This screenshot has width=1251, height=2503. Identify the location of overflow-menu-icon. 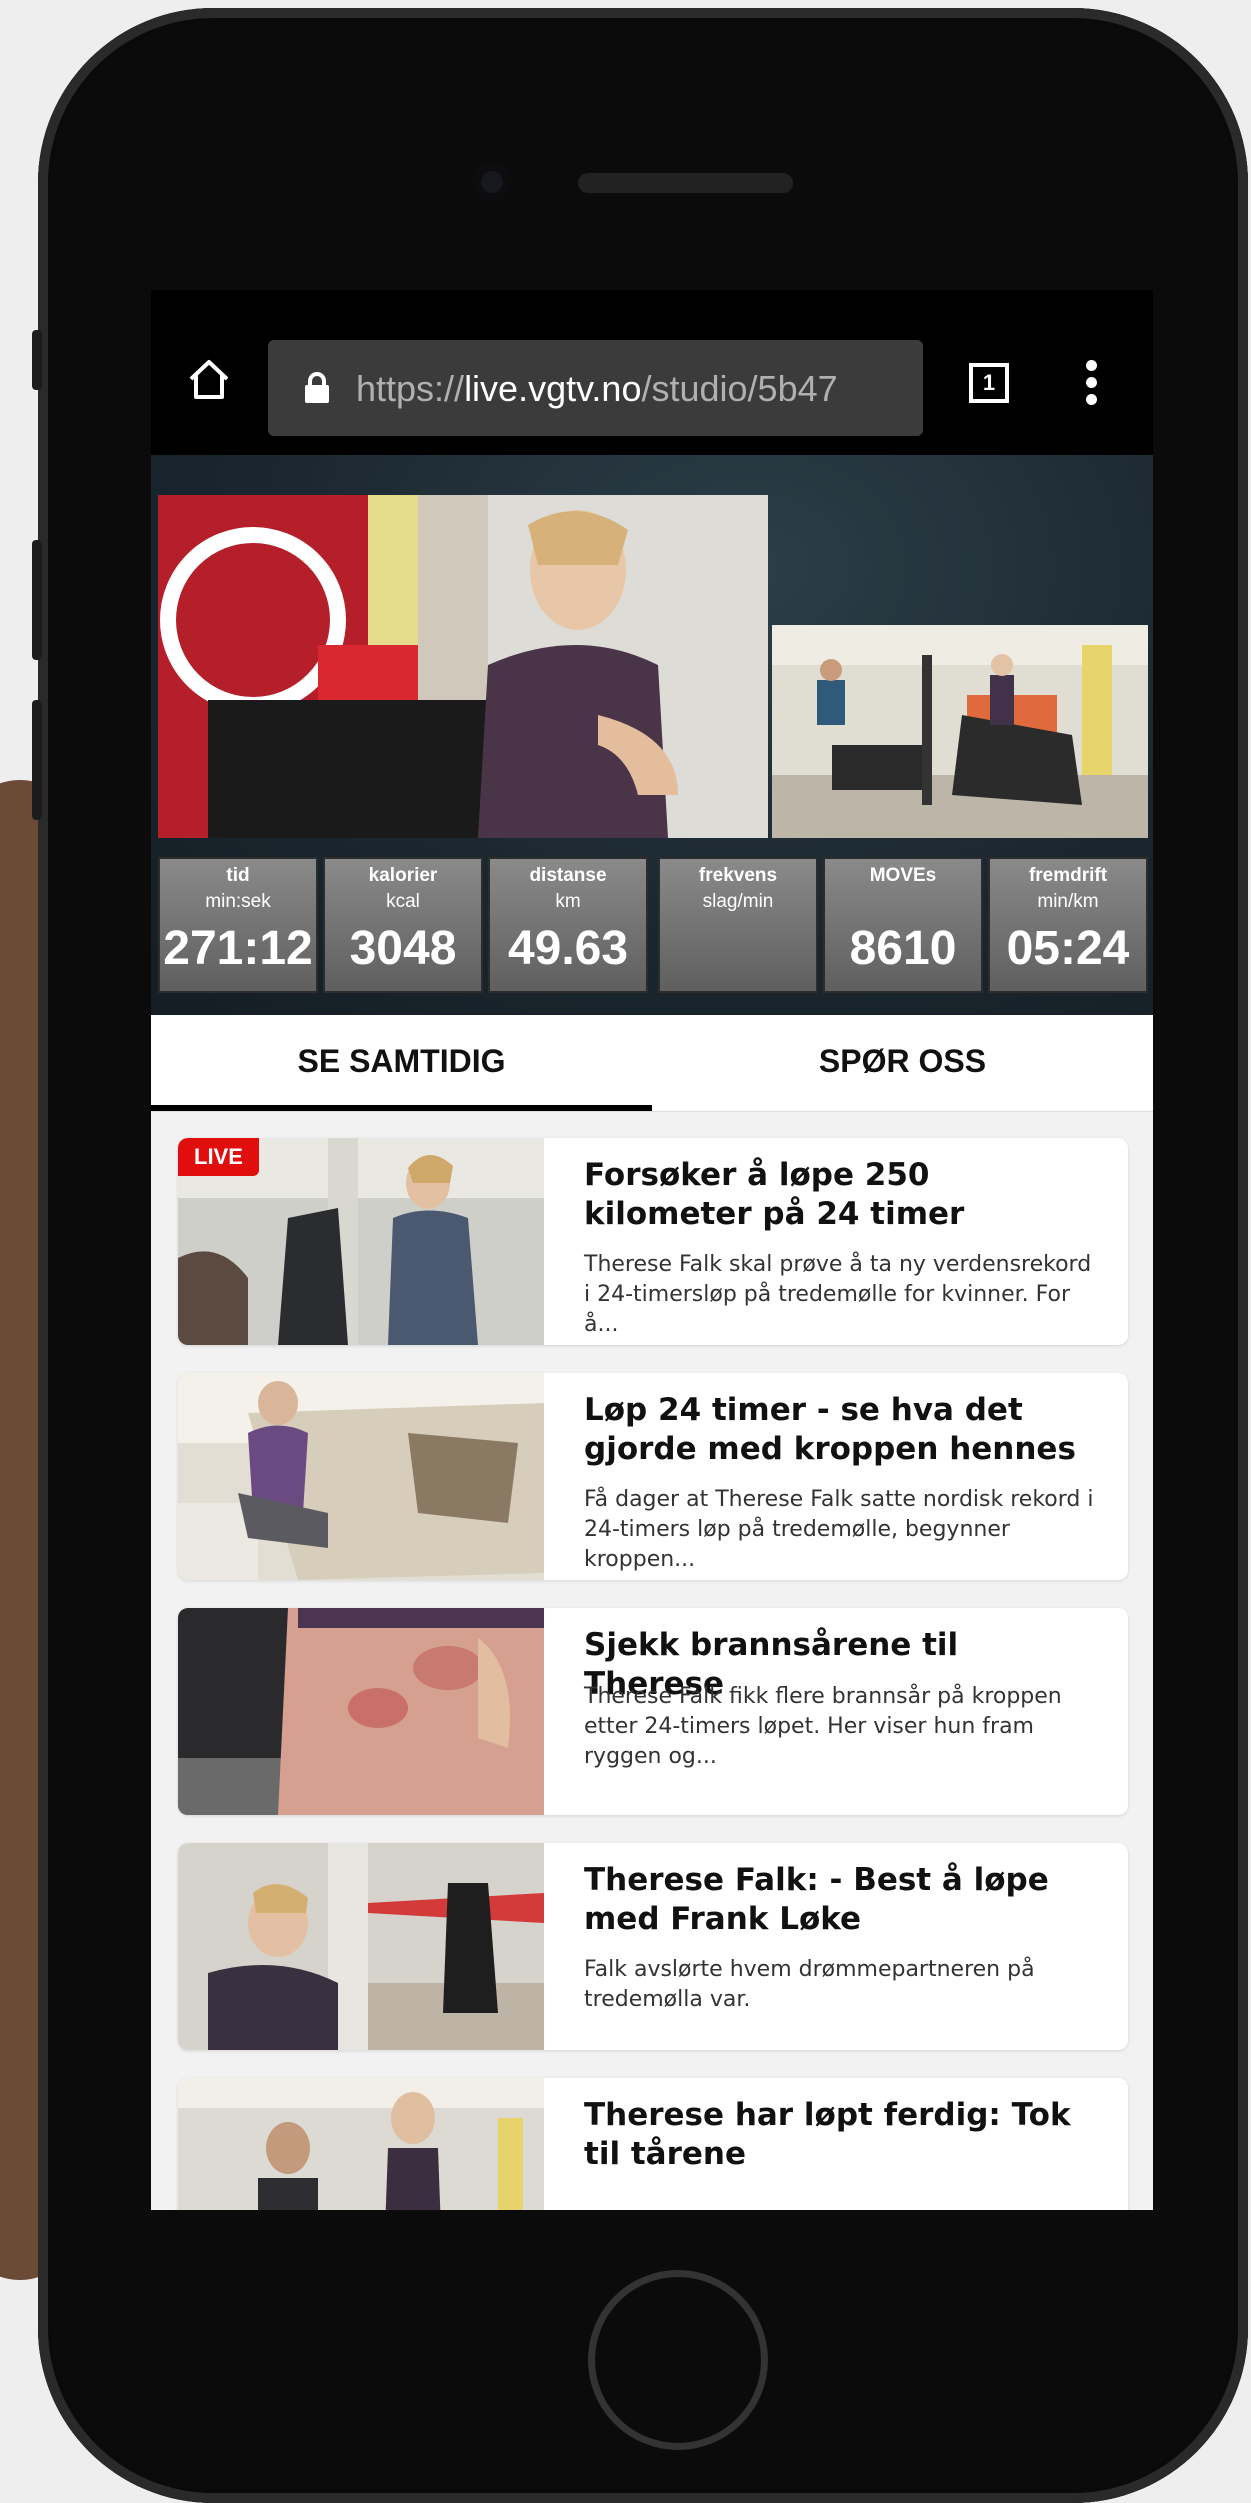
(1092, 383).